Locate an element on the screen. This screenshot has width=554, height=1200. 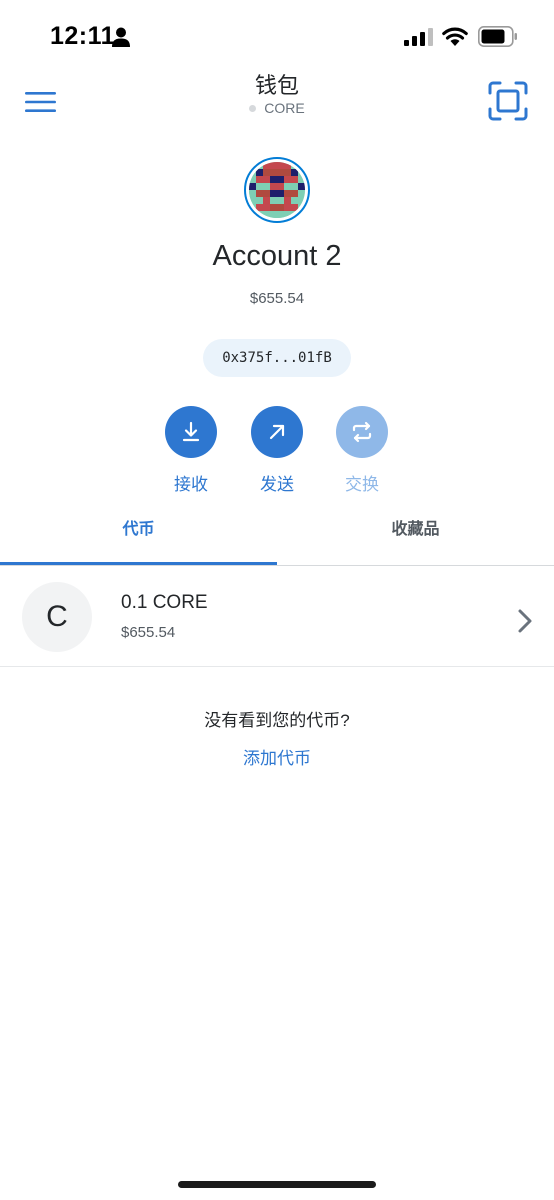
asset-tabs: 代币 收藏品 is located at coordinates (277, 537).